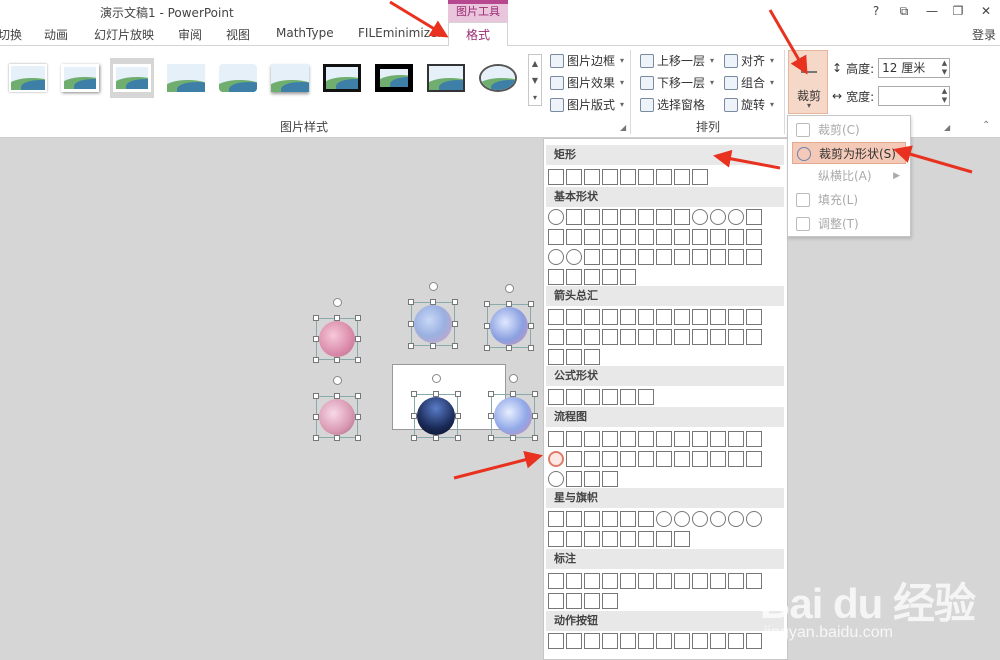 The height and width of the screenshot is (660, 1000). Describe the element at coordinates (986, 125) in the screenshot. I see `collapse-ribbon-icon: ⌃` at that location.